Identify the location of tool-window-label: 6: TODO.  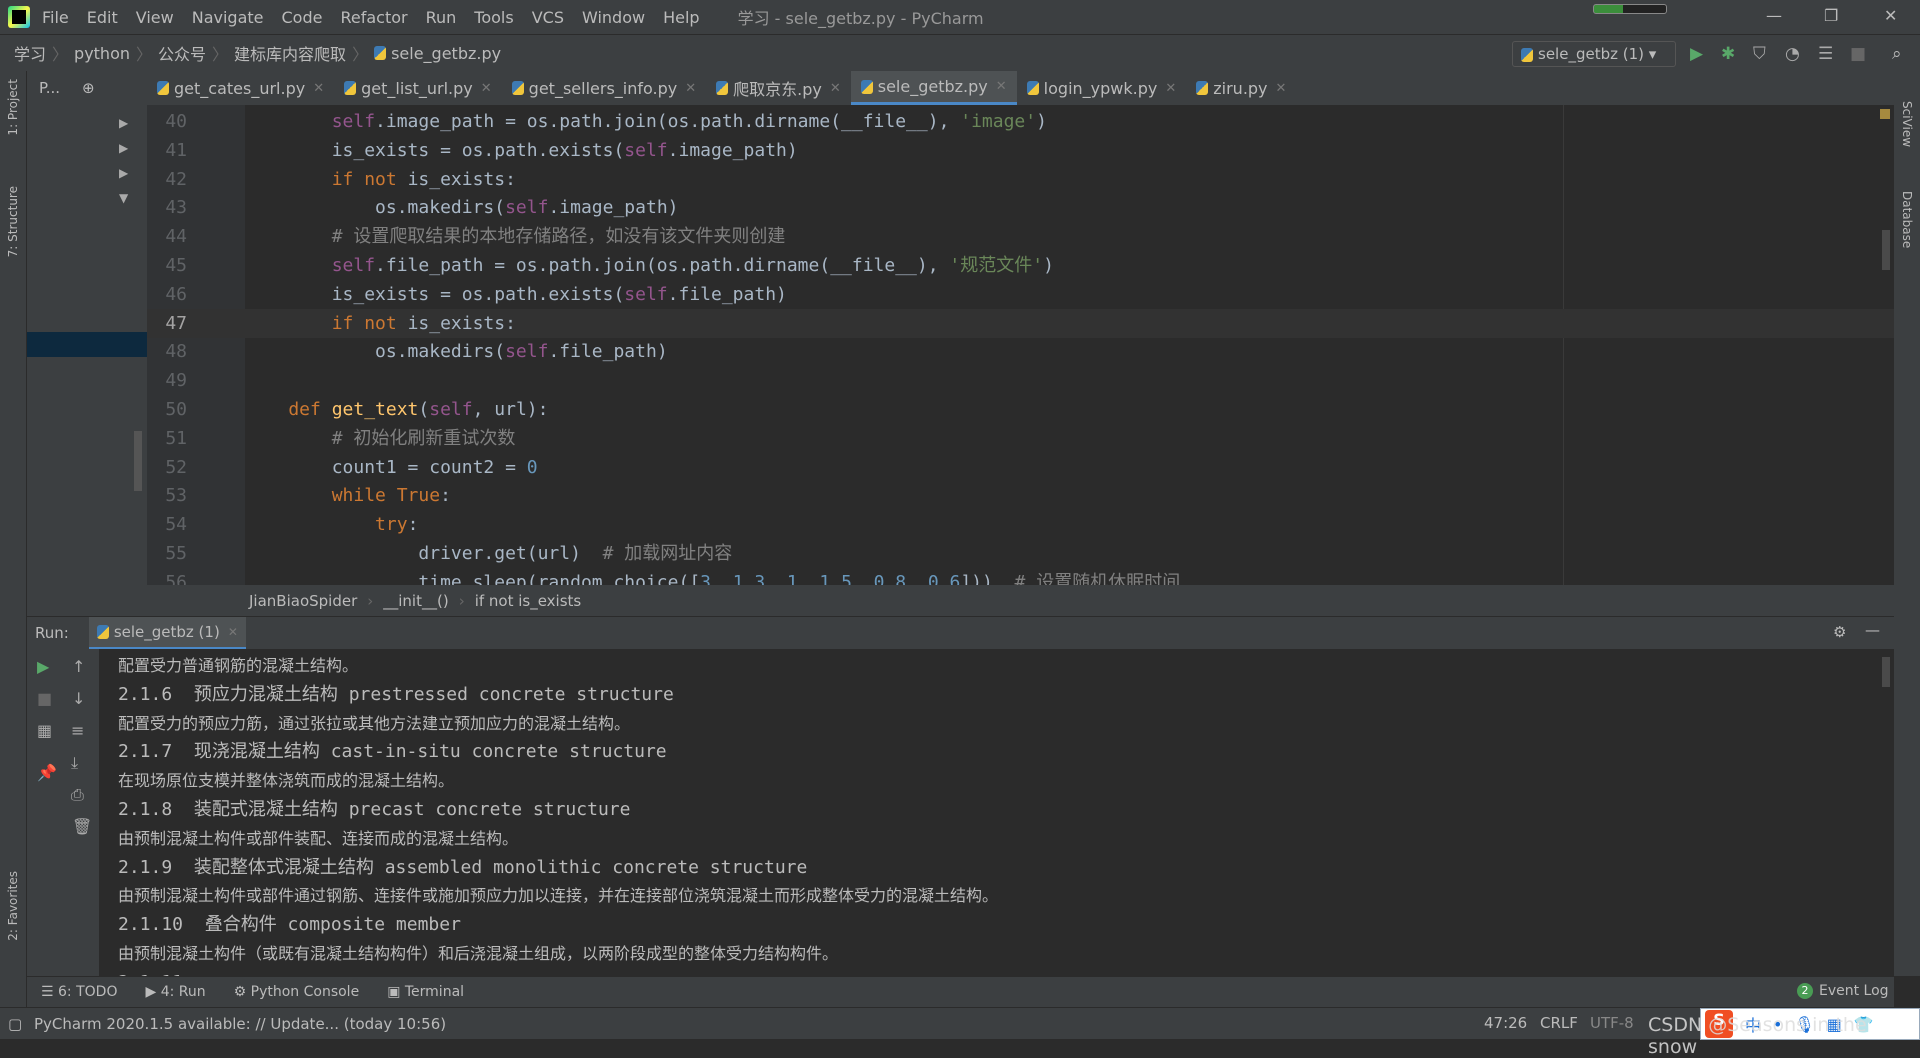
(88, 992).